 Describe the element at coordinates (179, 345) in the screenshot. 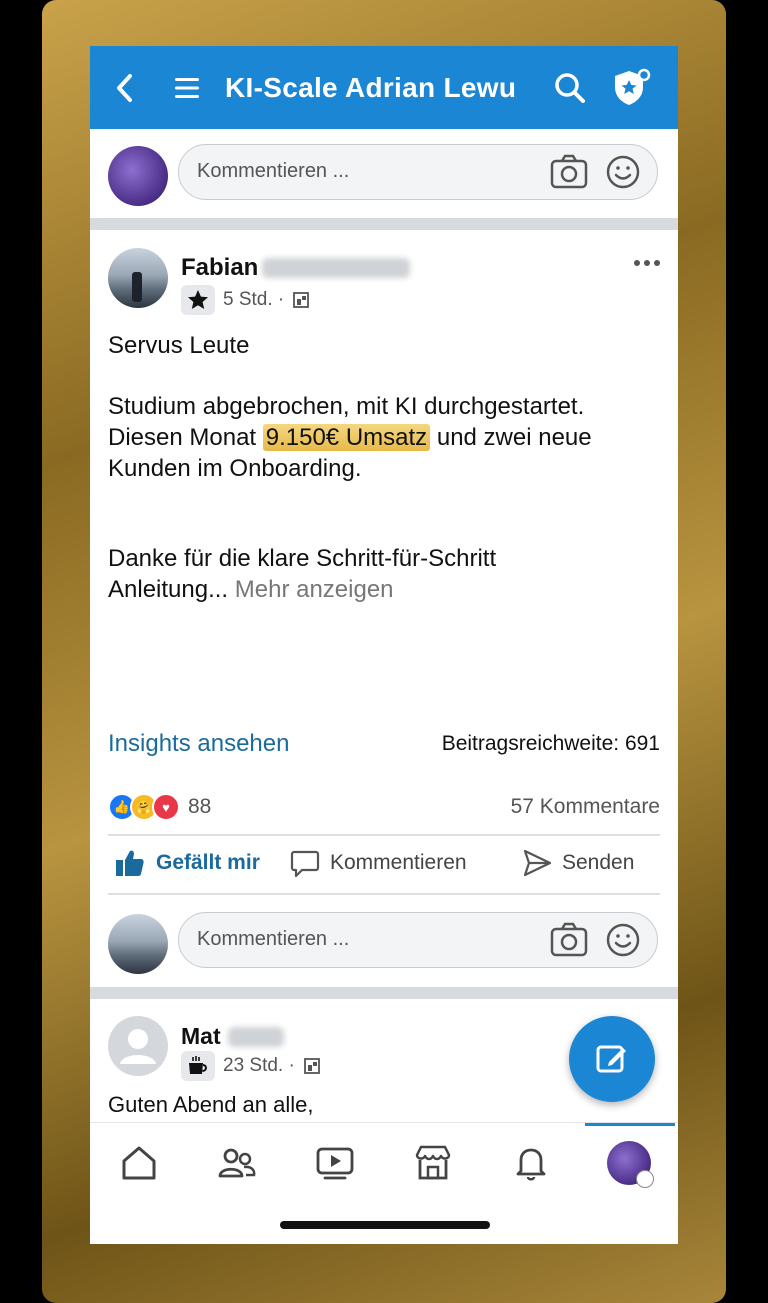

I see `post-greeting: Servus Leute` at that location.